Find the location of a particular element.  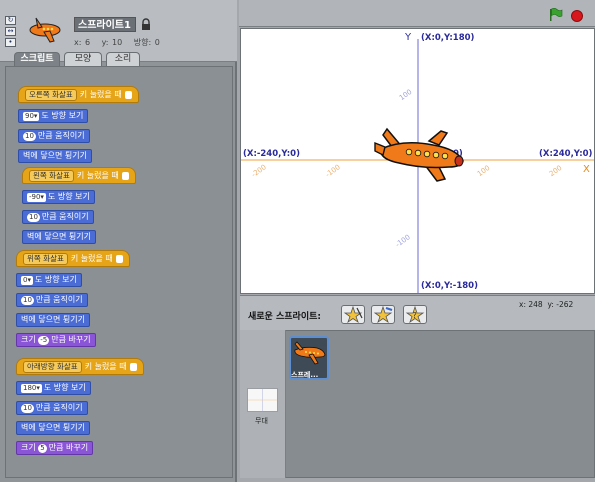

folder-star-icon is located at coordinates (383, 314).